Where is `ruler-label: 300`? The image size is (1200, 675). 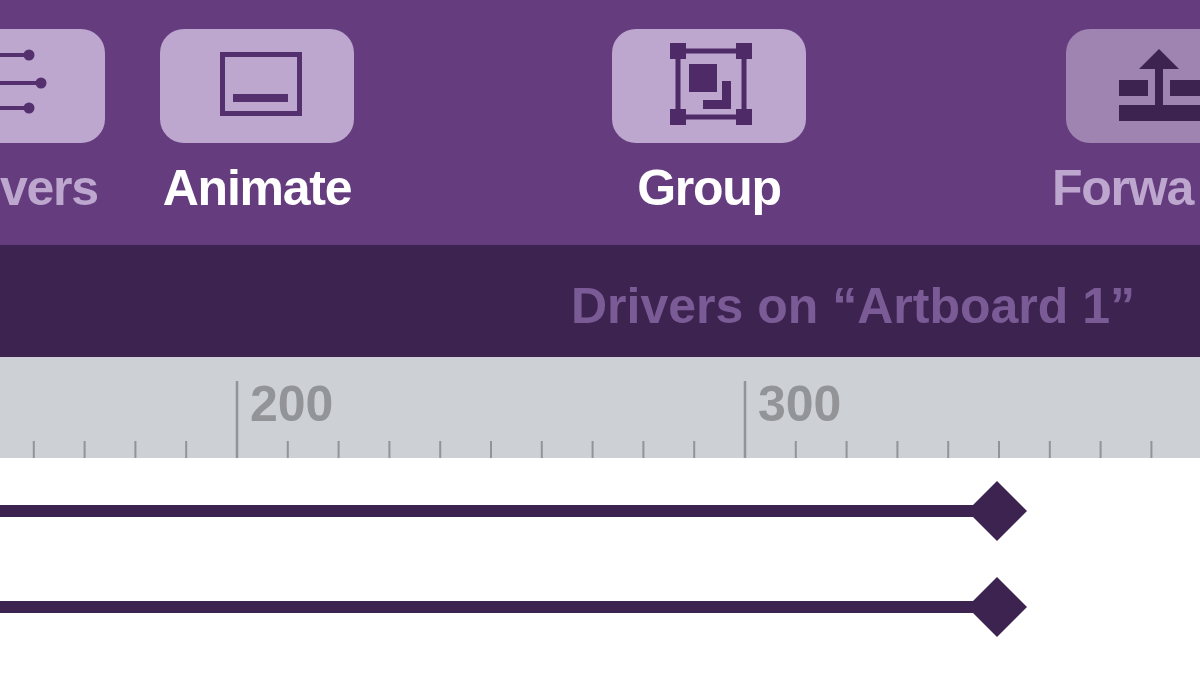
ruler-label: 300 is located at coordinates (800, 404).